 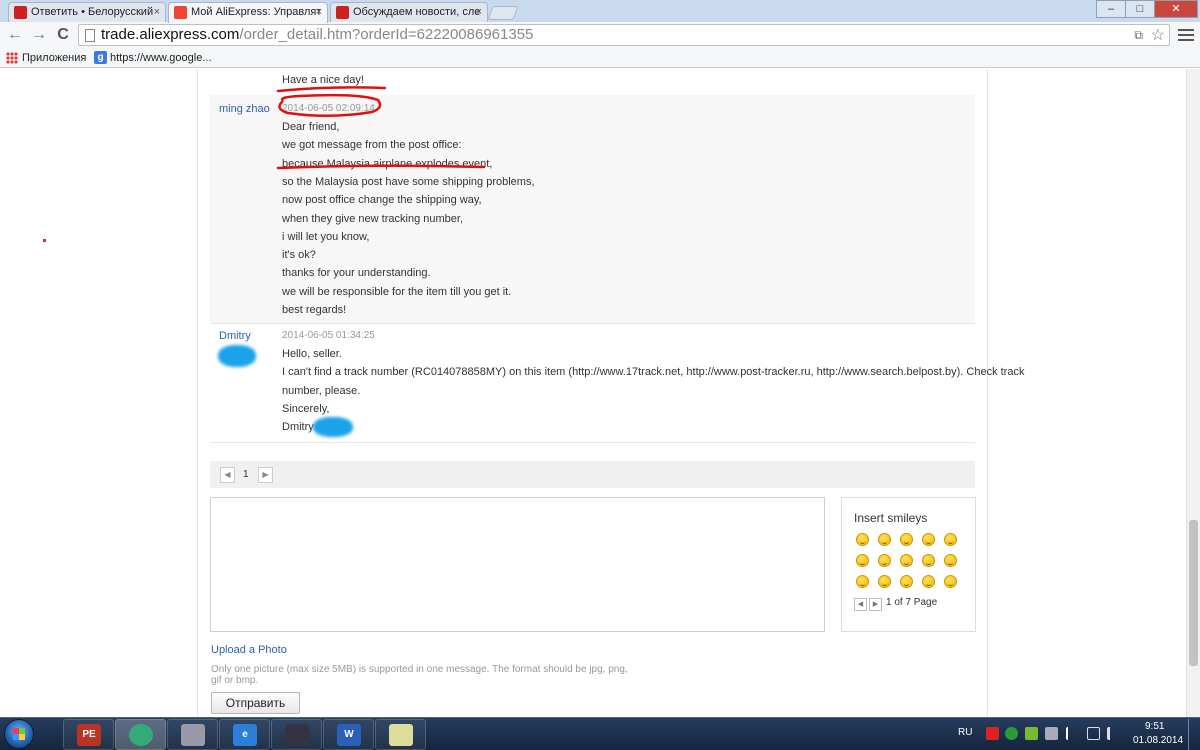 I want to click on smiley-page-info: 1 of 7 Page, so click(x=912, y=602).